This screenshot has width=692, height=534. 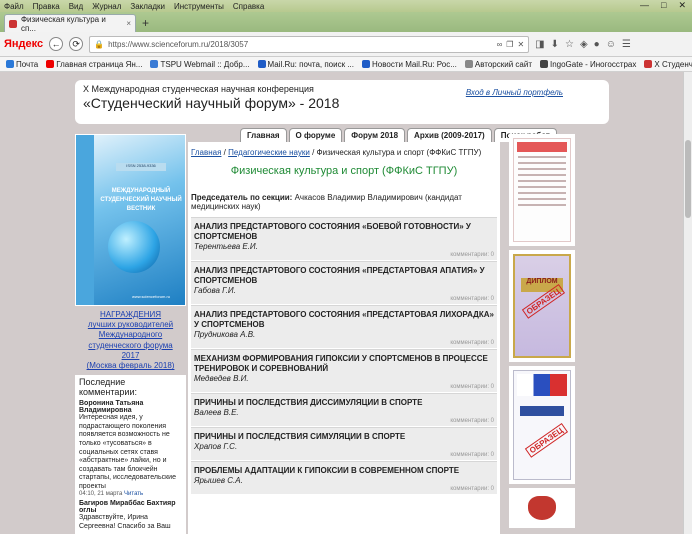 What do you see at coordinates (14, 6) in the screenshot?
I see `menu-file: Файл` at bounding box center [14, 6].